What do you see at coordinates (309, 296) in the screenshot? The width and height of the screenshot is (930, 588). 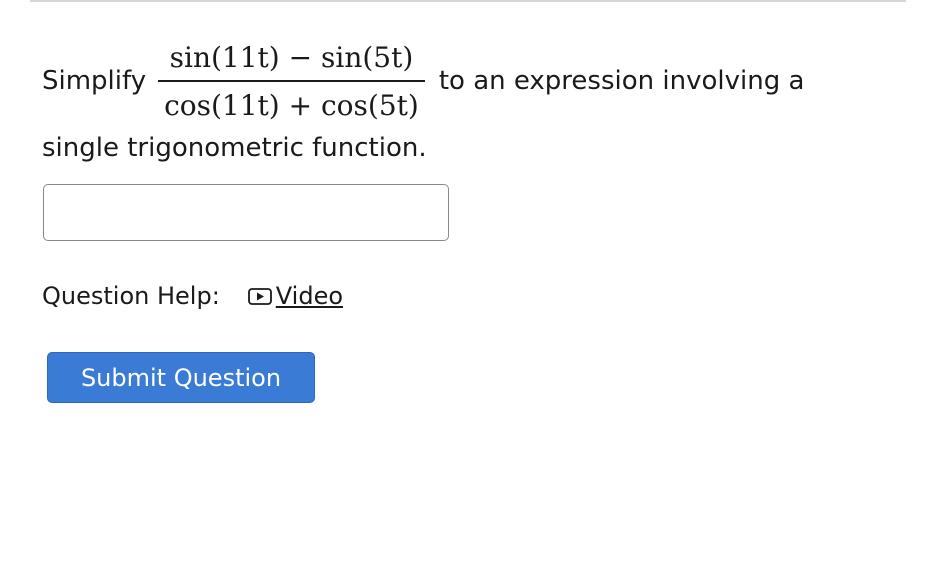 I see `video-link-label: Video` at bounding box center [309, 296].